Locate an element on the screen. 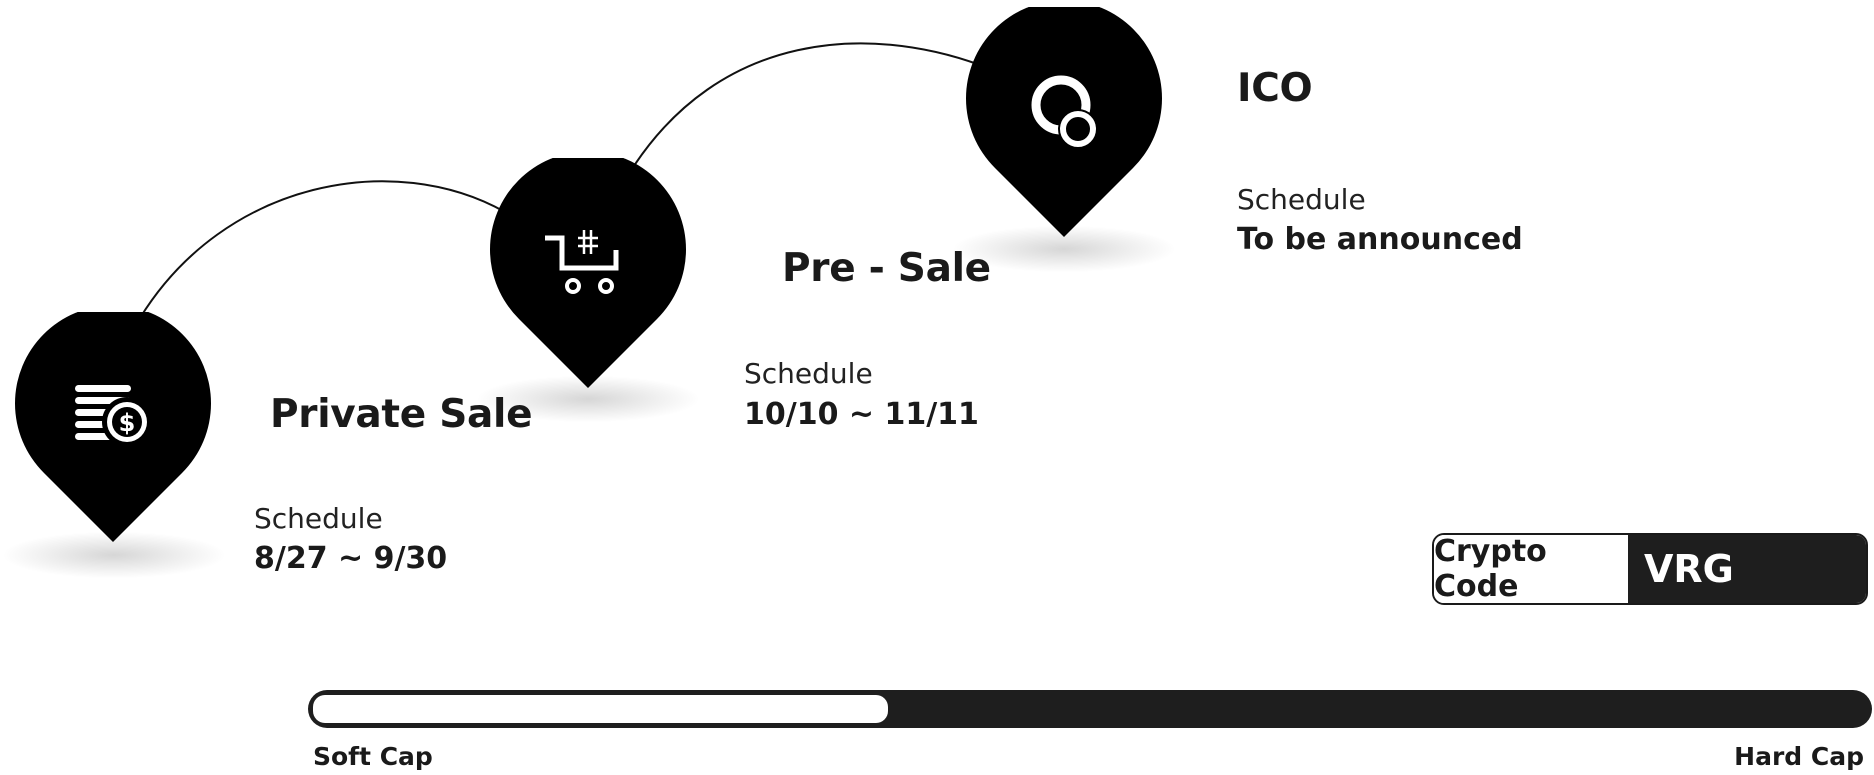 This screenshot has height=775, width=1874. crypto-code-value: VRG is located at coordinates (1747, 569).